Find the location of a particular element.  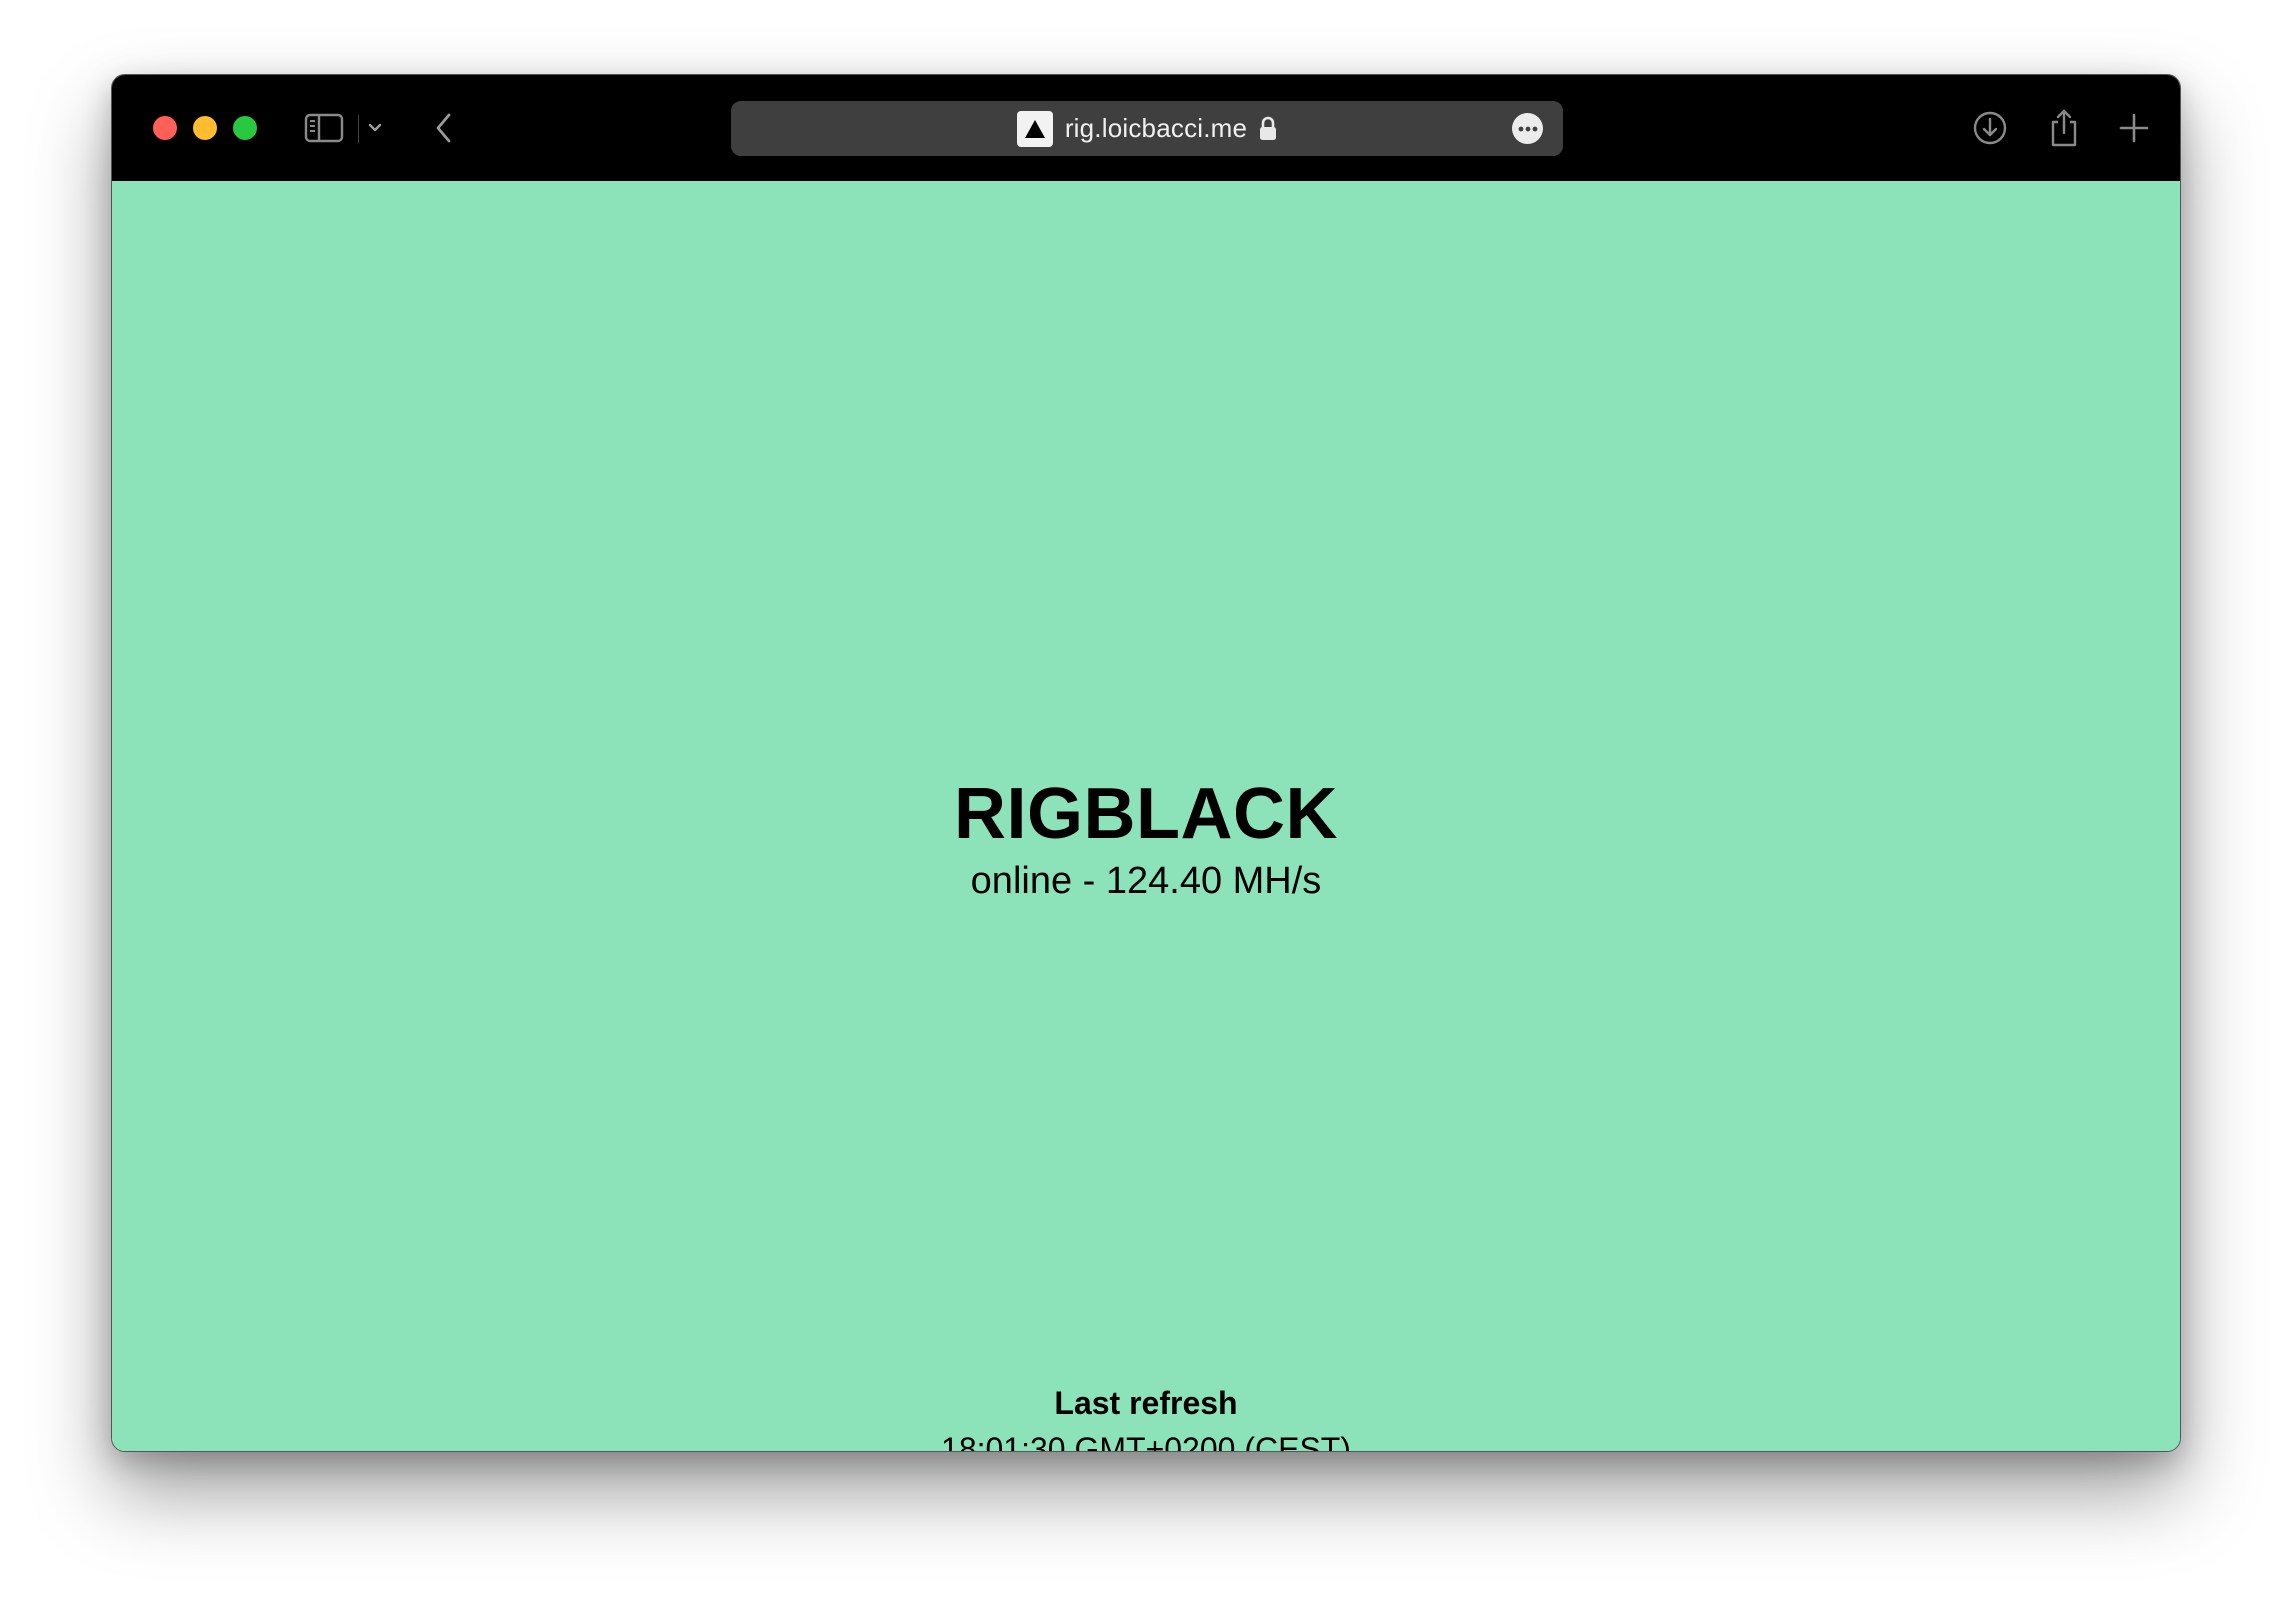

share-button is located at coordinates (2064, 128).